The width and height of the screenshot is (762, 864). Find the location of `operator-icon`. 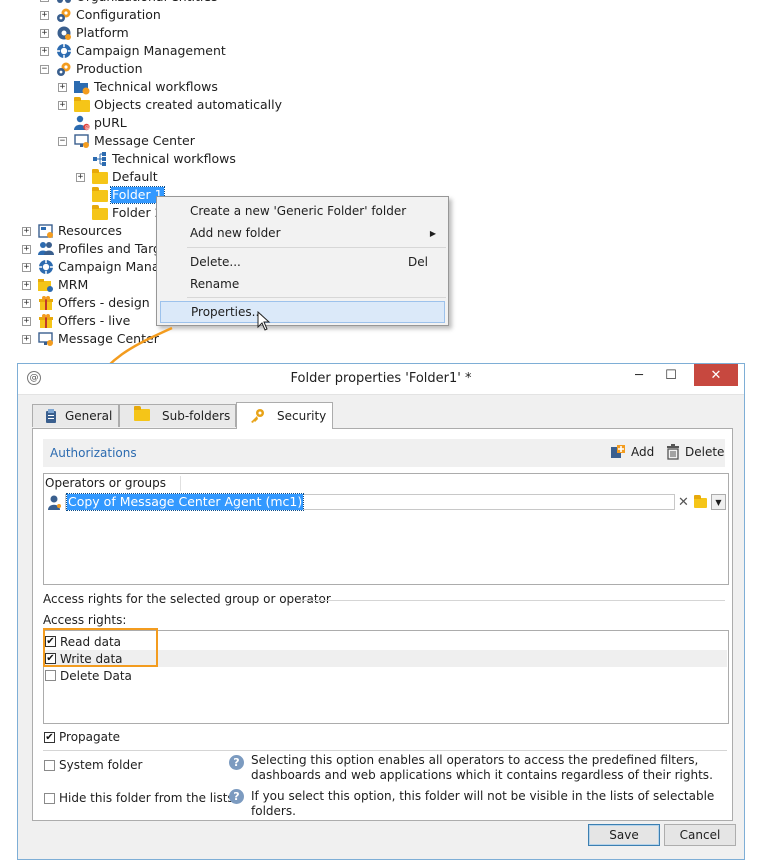

operator-icon is located at coordinates (54, 502).